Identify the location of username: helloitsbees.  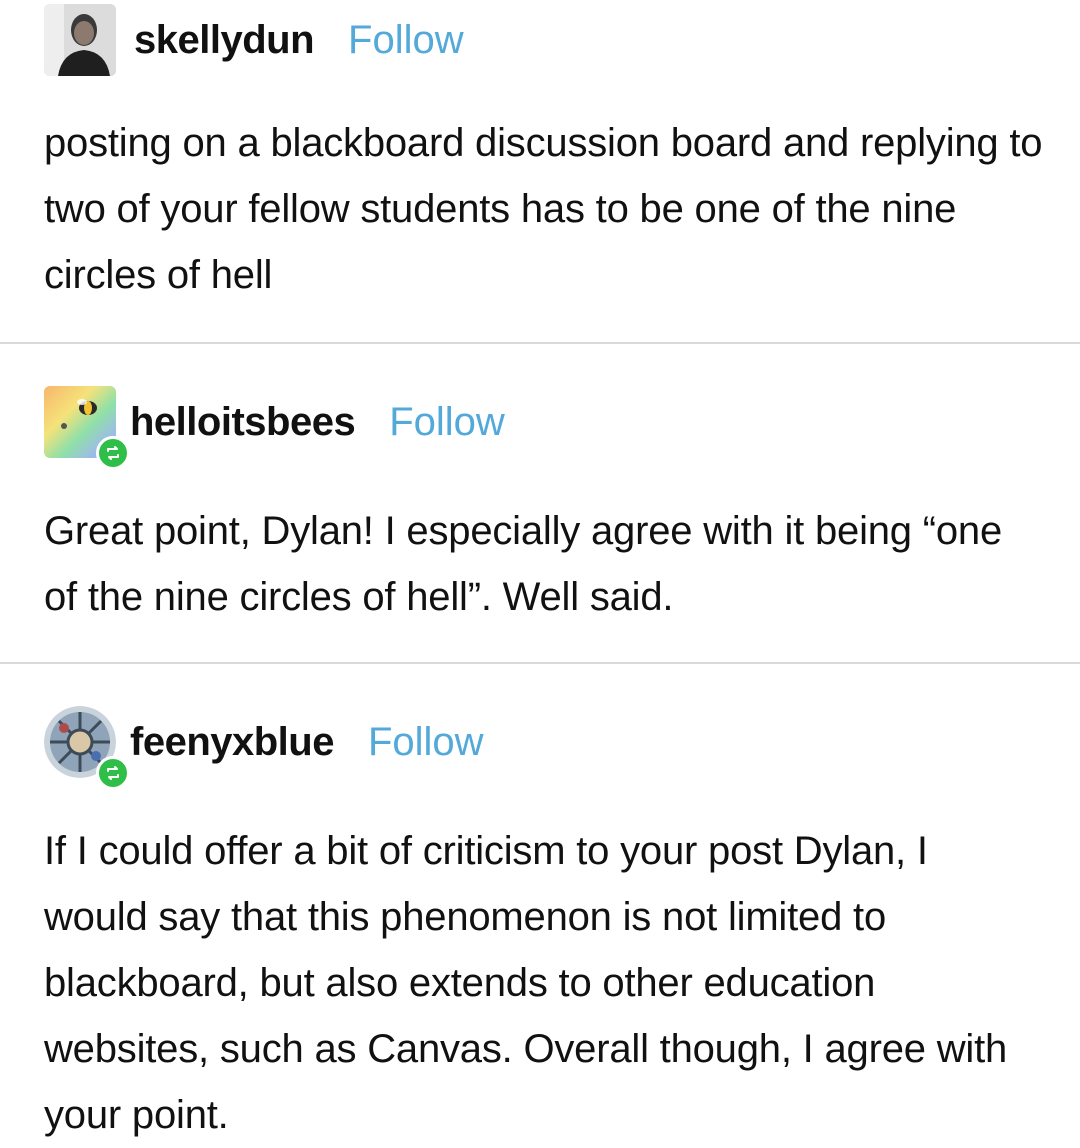
(243, 422).